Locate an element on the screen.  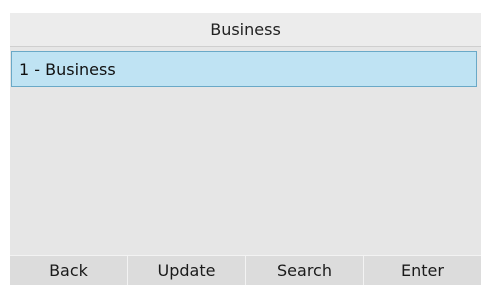
enter-button-label: Enter is located at coordinates (422, 270).